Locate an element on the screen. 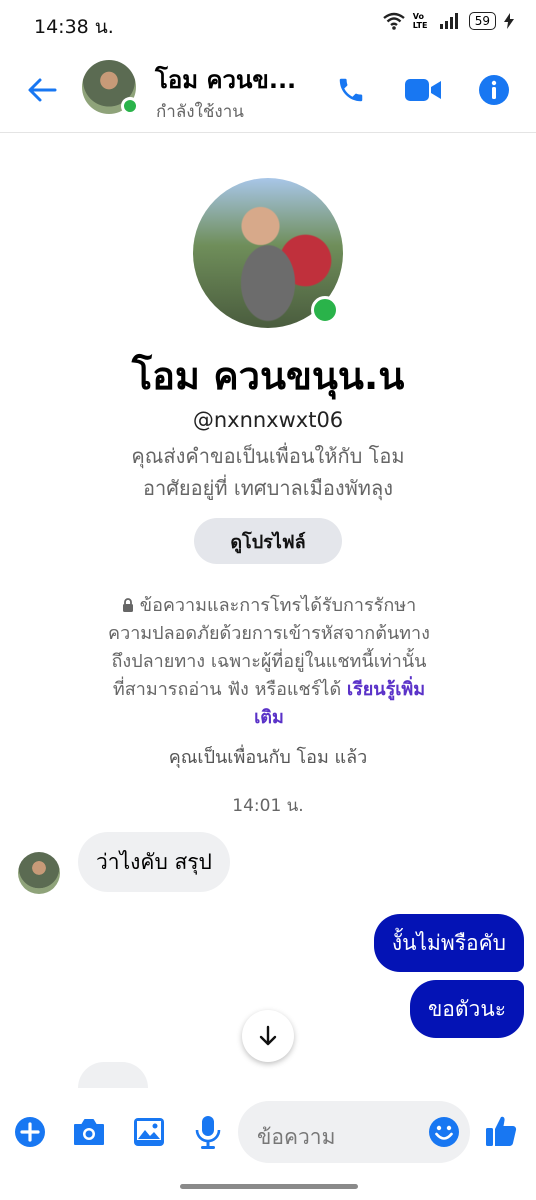 The width and height of the screenshot is (536, 1200). outgoing-message: งั้นไม่พรือคับ is located at coordinates (448, 943).